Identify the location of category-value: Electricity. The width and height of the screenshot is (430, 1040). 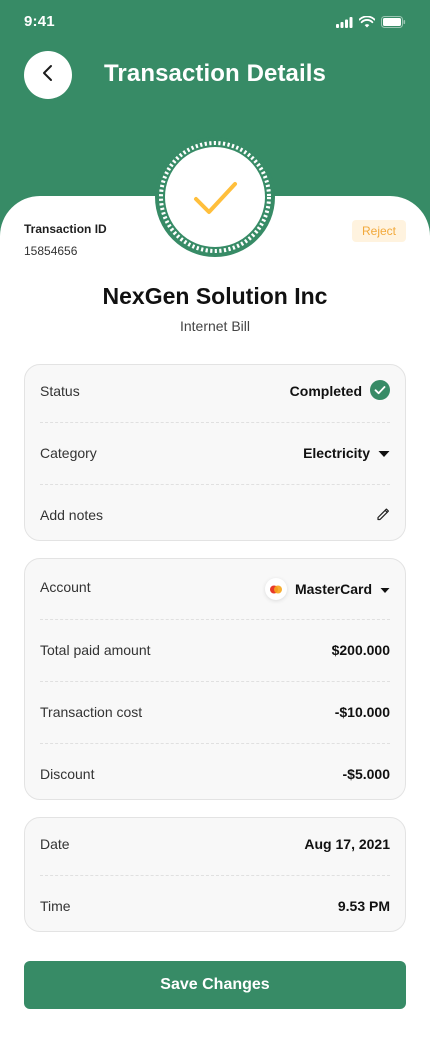
(336, 453).